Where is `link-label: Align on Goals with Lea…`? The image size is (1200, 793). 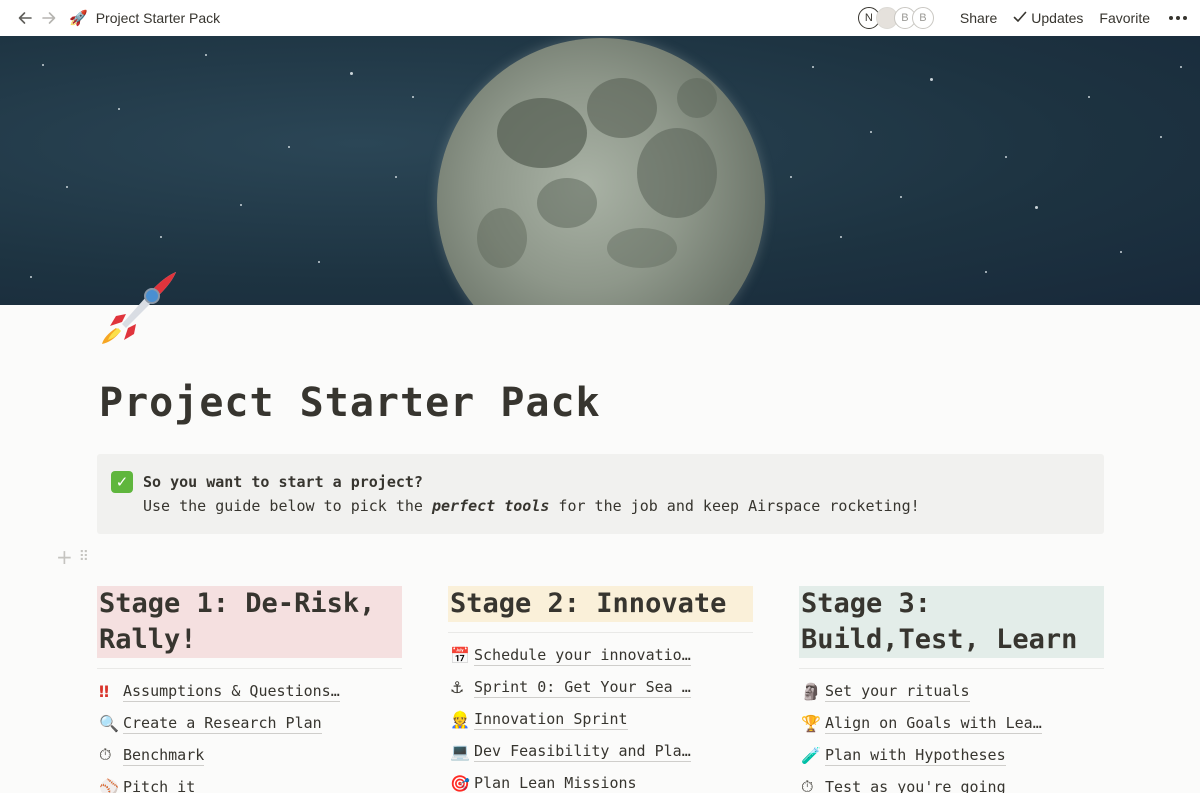
link-label: Align on Goals with Lea… is located at coordinates (933, 723).